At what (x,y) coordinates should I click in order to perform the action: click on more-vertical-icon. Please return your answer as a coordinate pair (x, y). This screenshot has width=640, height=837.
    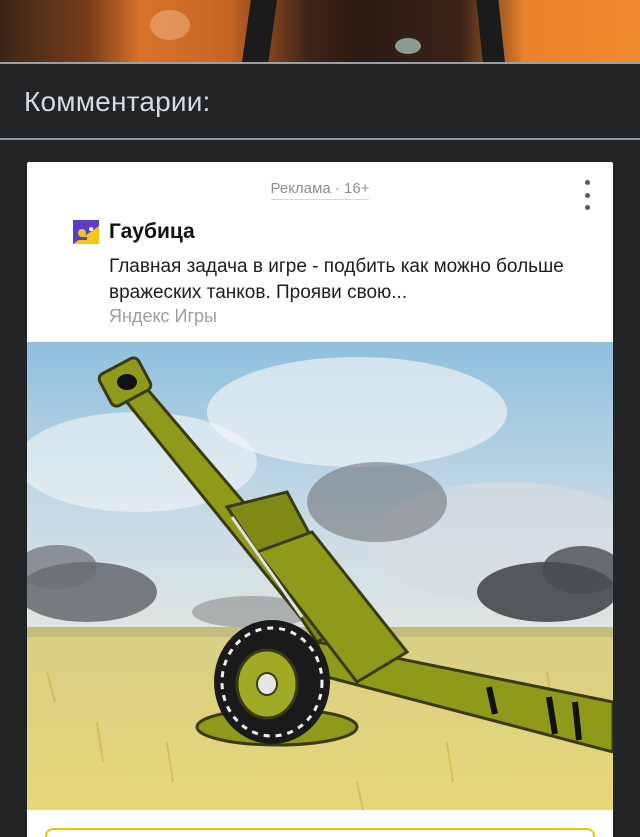
    Looking at the image, I should click on (587, 195).